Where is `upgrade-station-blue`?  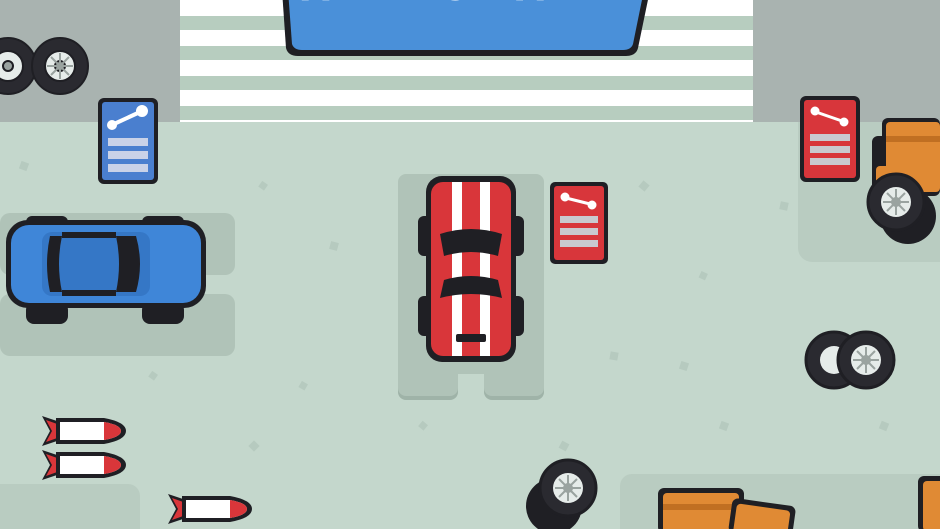 upgrade-station-blue is located at coordinates (128, 141).